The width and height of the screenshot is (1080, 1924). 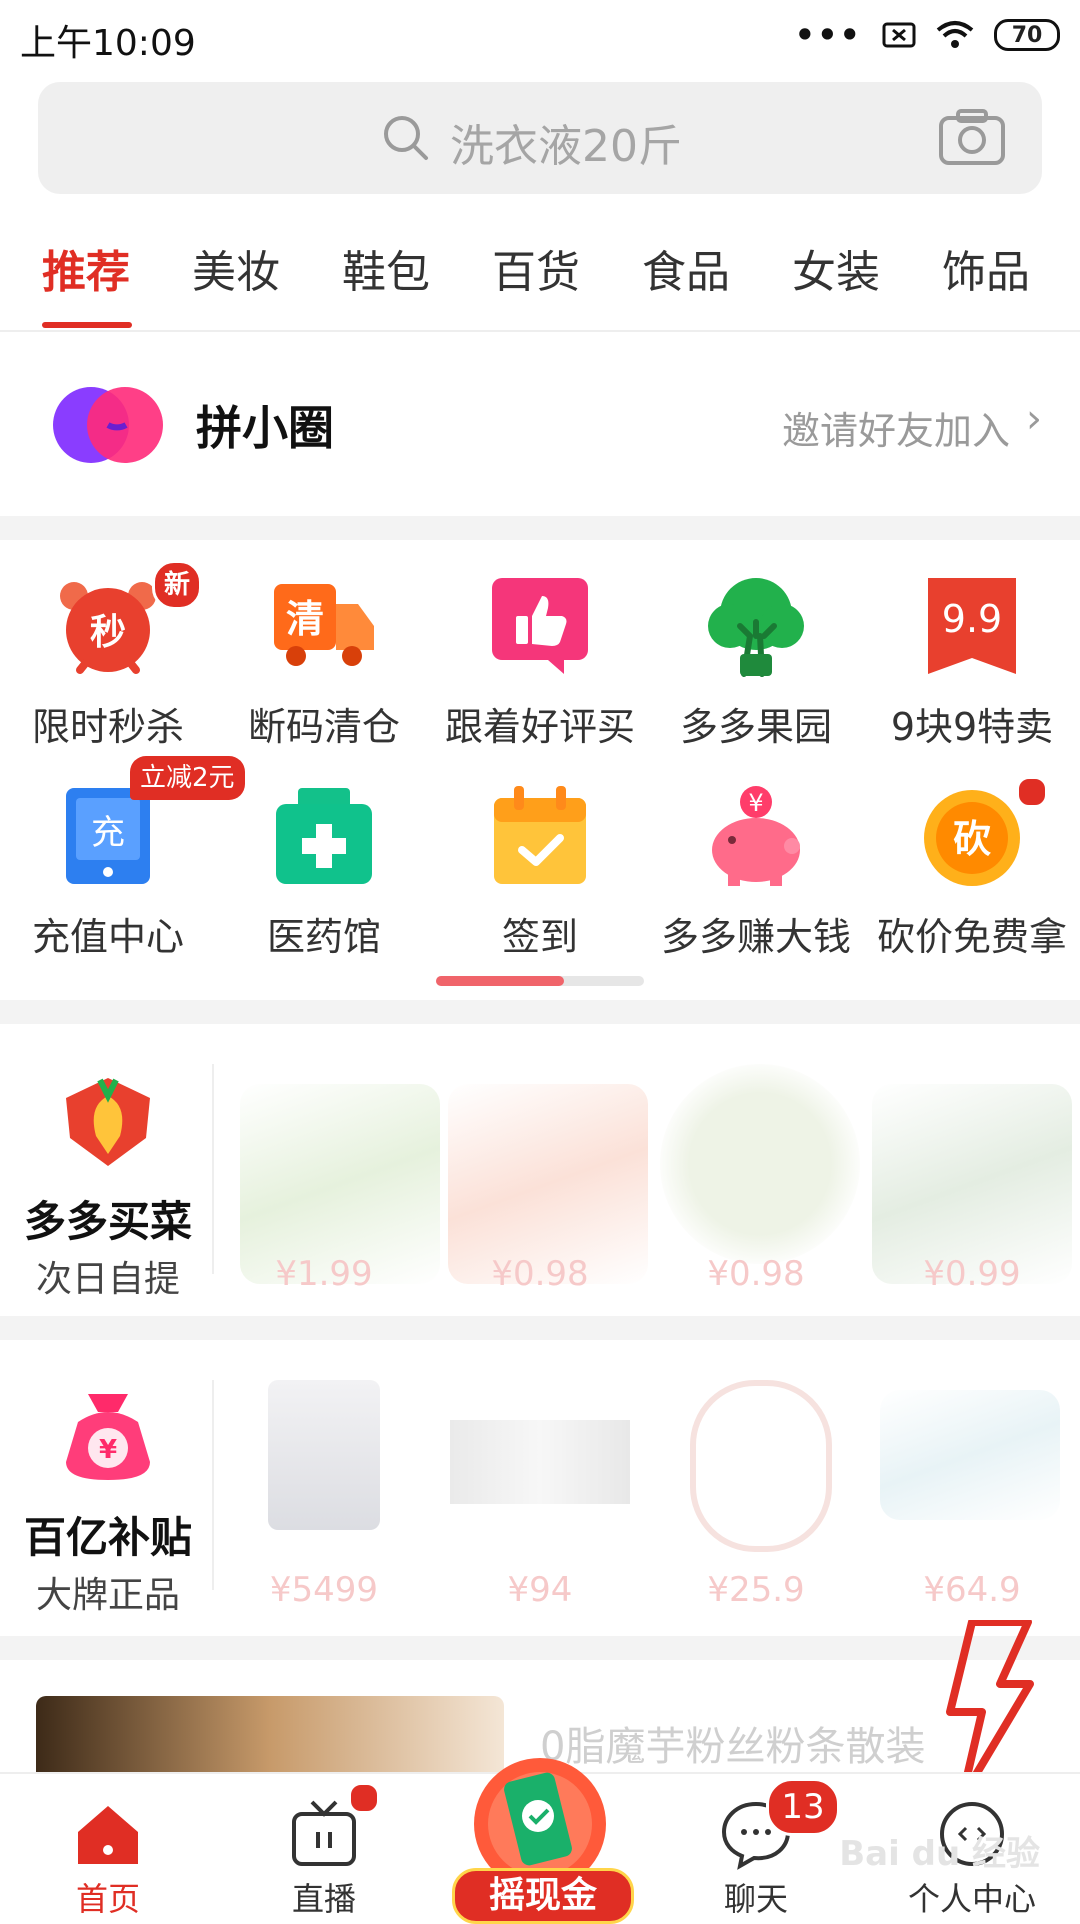 What do you see at coordinates (899, 35) in the screenshot?
I see `sim-card-icon` at bounding box center [899, 35].